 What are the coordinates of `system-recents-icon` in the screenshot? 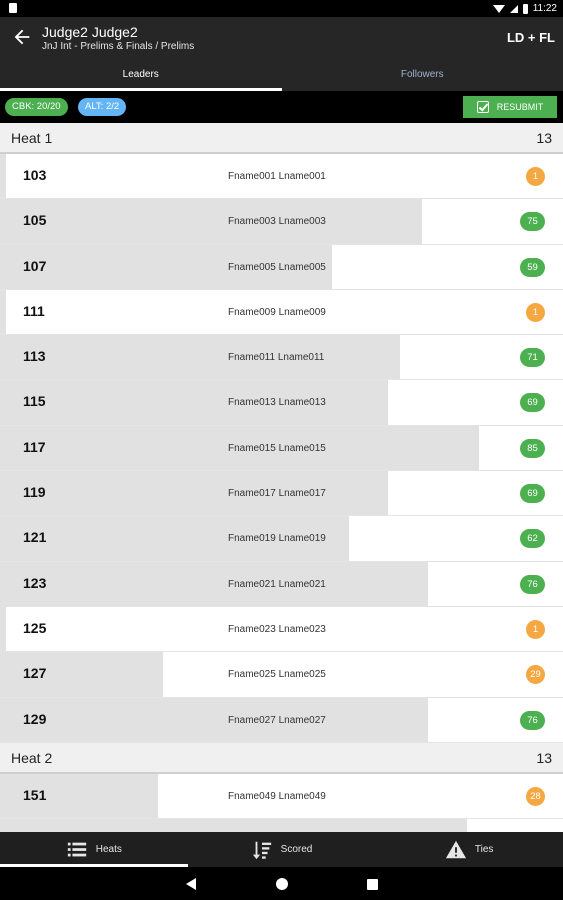 It's located at (372, 884).